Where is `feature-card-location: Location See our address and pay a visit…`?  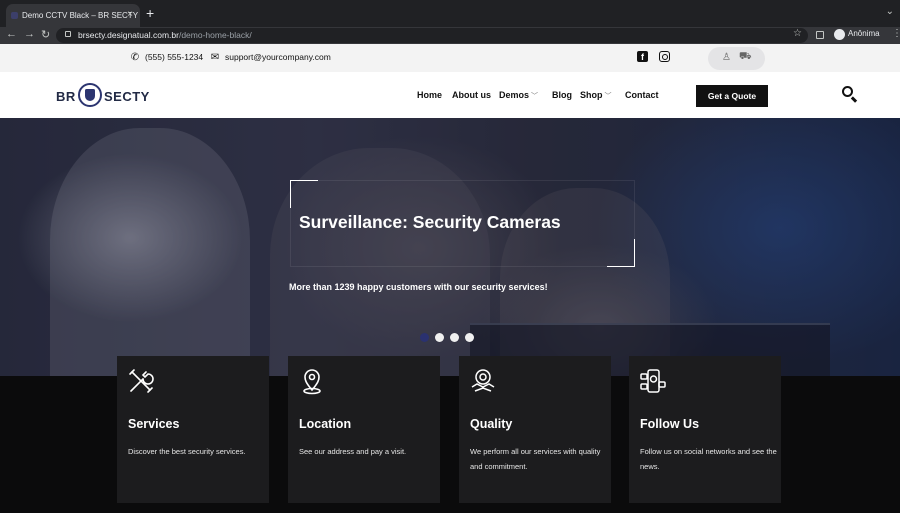 feature-card-location: Location See our address and pay a visit… is located at coordinates (364, 429).